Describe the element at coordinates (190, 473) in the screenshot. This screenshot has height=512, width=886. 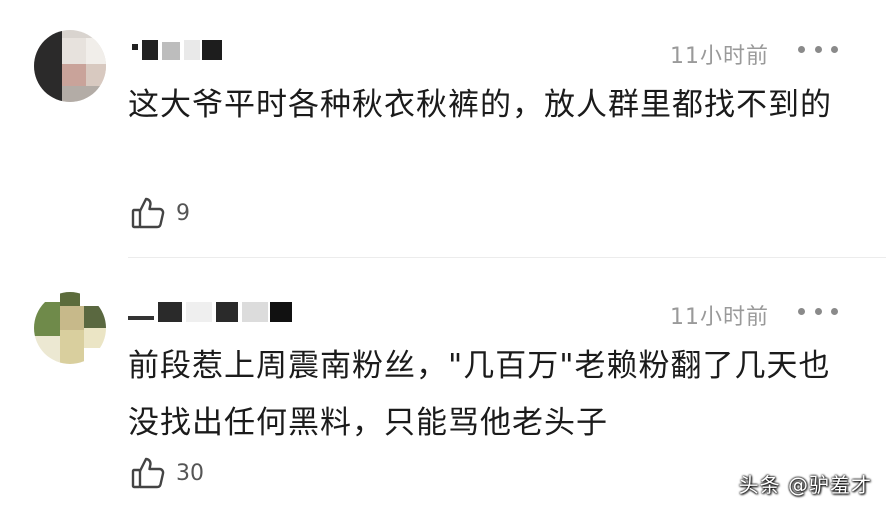
I see `like-count: 30` at that location.